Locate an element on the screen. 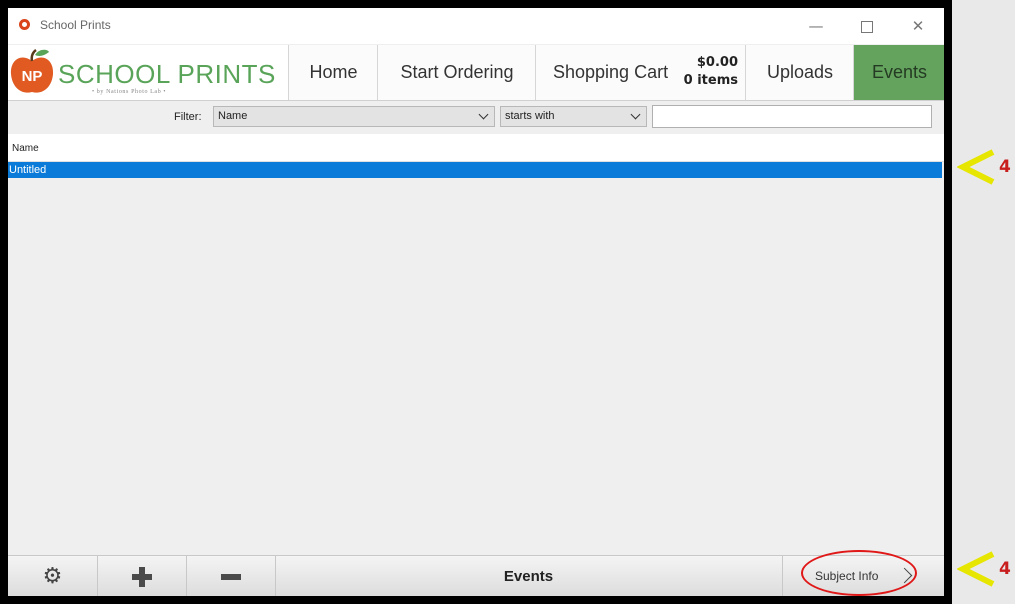  cart-total: $0.00 is located at coordinates (717, 62).